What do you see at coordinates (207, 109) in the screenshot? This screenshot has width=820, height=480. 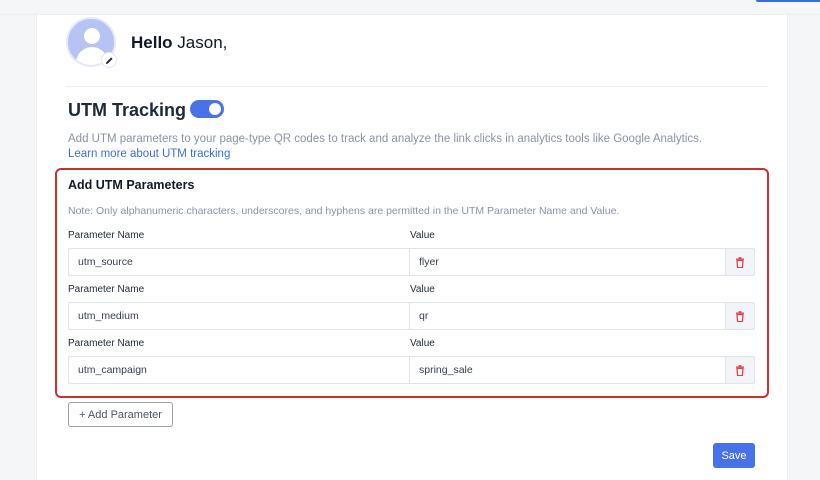 I see `utm-tracking-toggle` at bounding box center [207, 109].